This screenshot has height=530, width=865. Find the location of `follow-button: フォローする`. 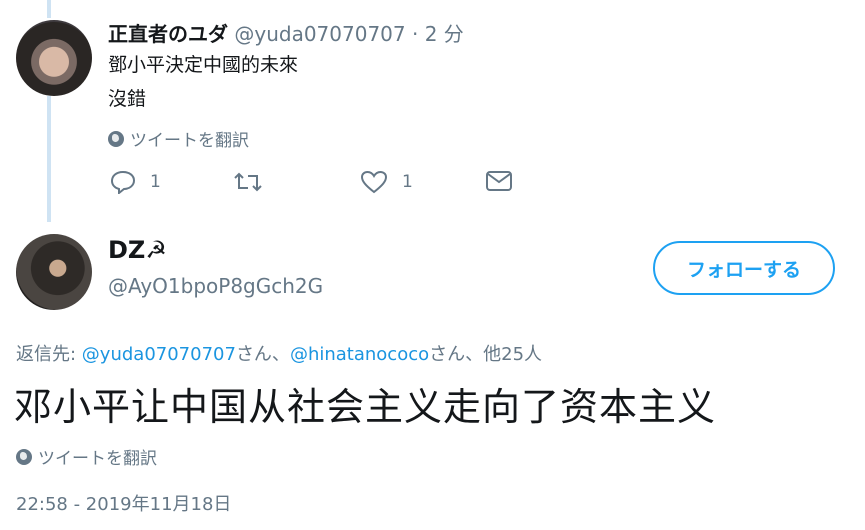

follow-button: フォローする is located at coordinates (744, 268).